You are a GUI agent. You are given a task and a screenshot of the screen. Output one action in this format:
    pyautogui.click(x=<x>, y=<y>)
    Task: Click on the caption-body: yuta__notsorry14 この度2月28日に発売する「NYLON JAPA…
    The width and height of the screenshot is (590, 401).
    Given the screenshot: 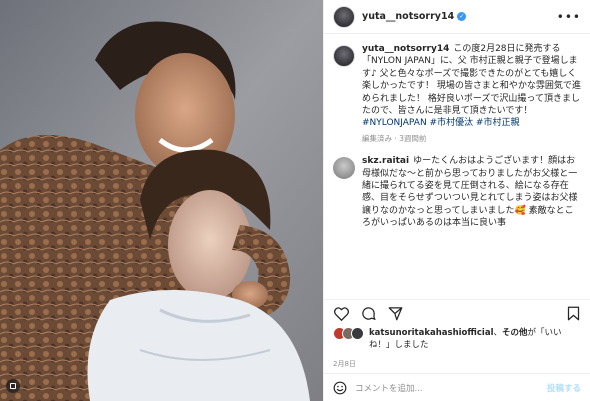 What is the action you would take?
    pyautogui.click(x=471, y=94)
    